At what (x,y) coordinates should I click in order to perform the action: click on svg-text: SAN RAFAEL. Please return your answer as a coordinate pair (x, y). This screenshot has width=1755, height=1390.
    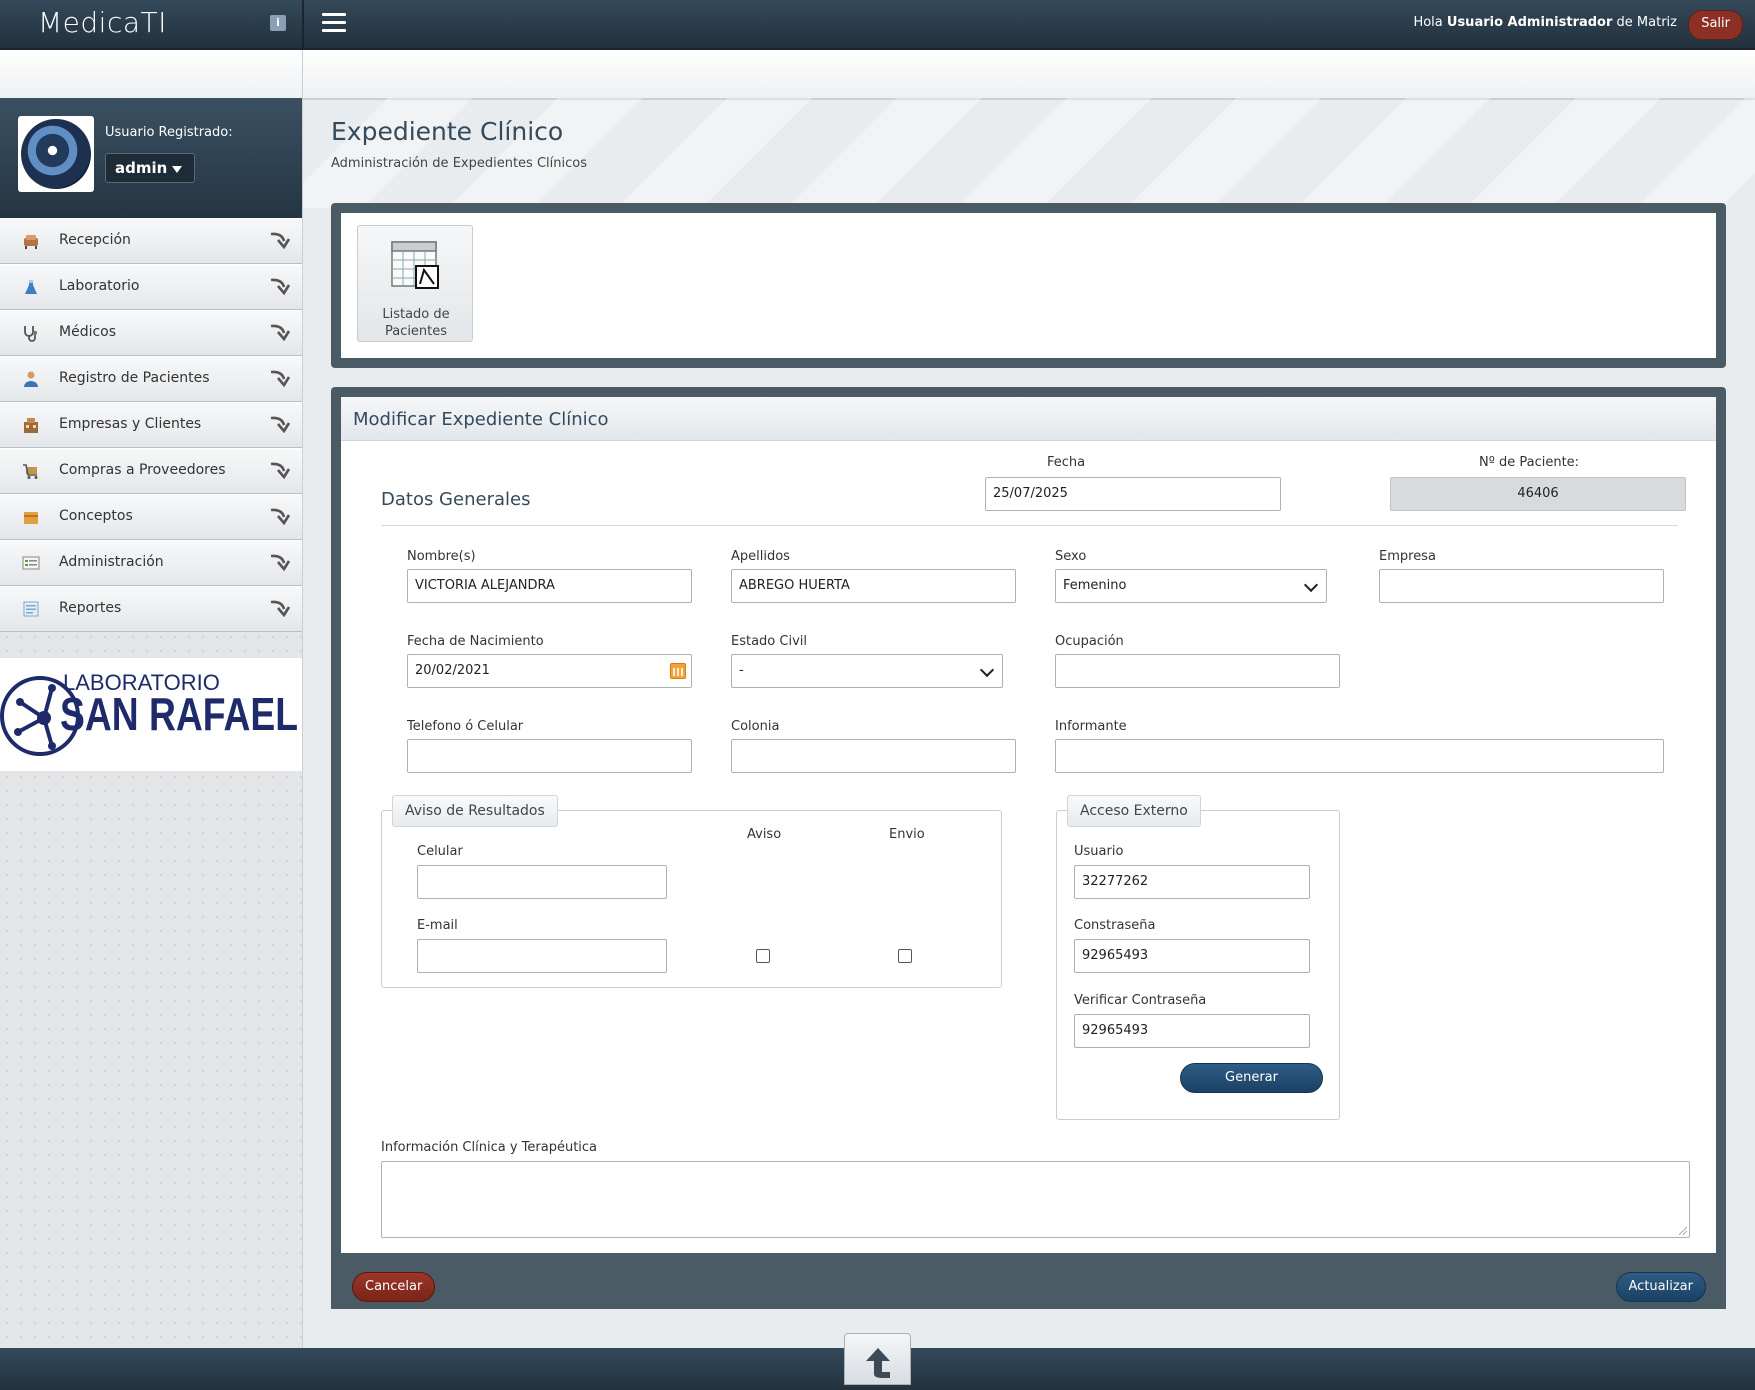
    Looking at the image, I should click on (179, 714).